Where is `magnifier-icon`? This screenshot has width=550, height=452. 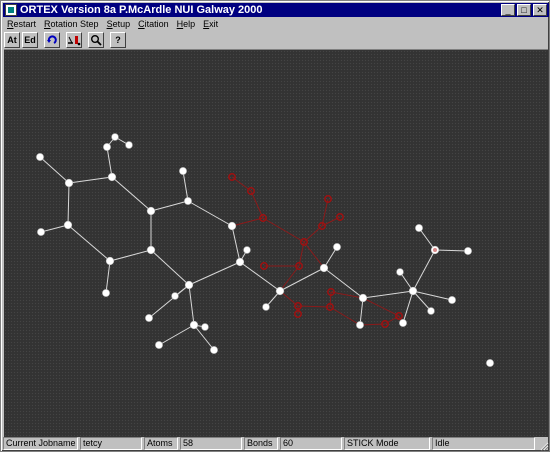
magnifier-icon is located at coordinates (96, 40).